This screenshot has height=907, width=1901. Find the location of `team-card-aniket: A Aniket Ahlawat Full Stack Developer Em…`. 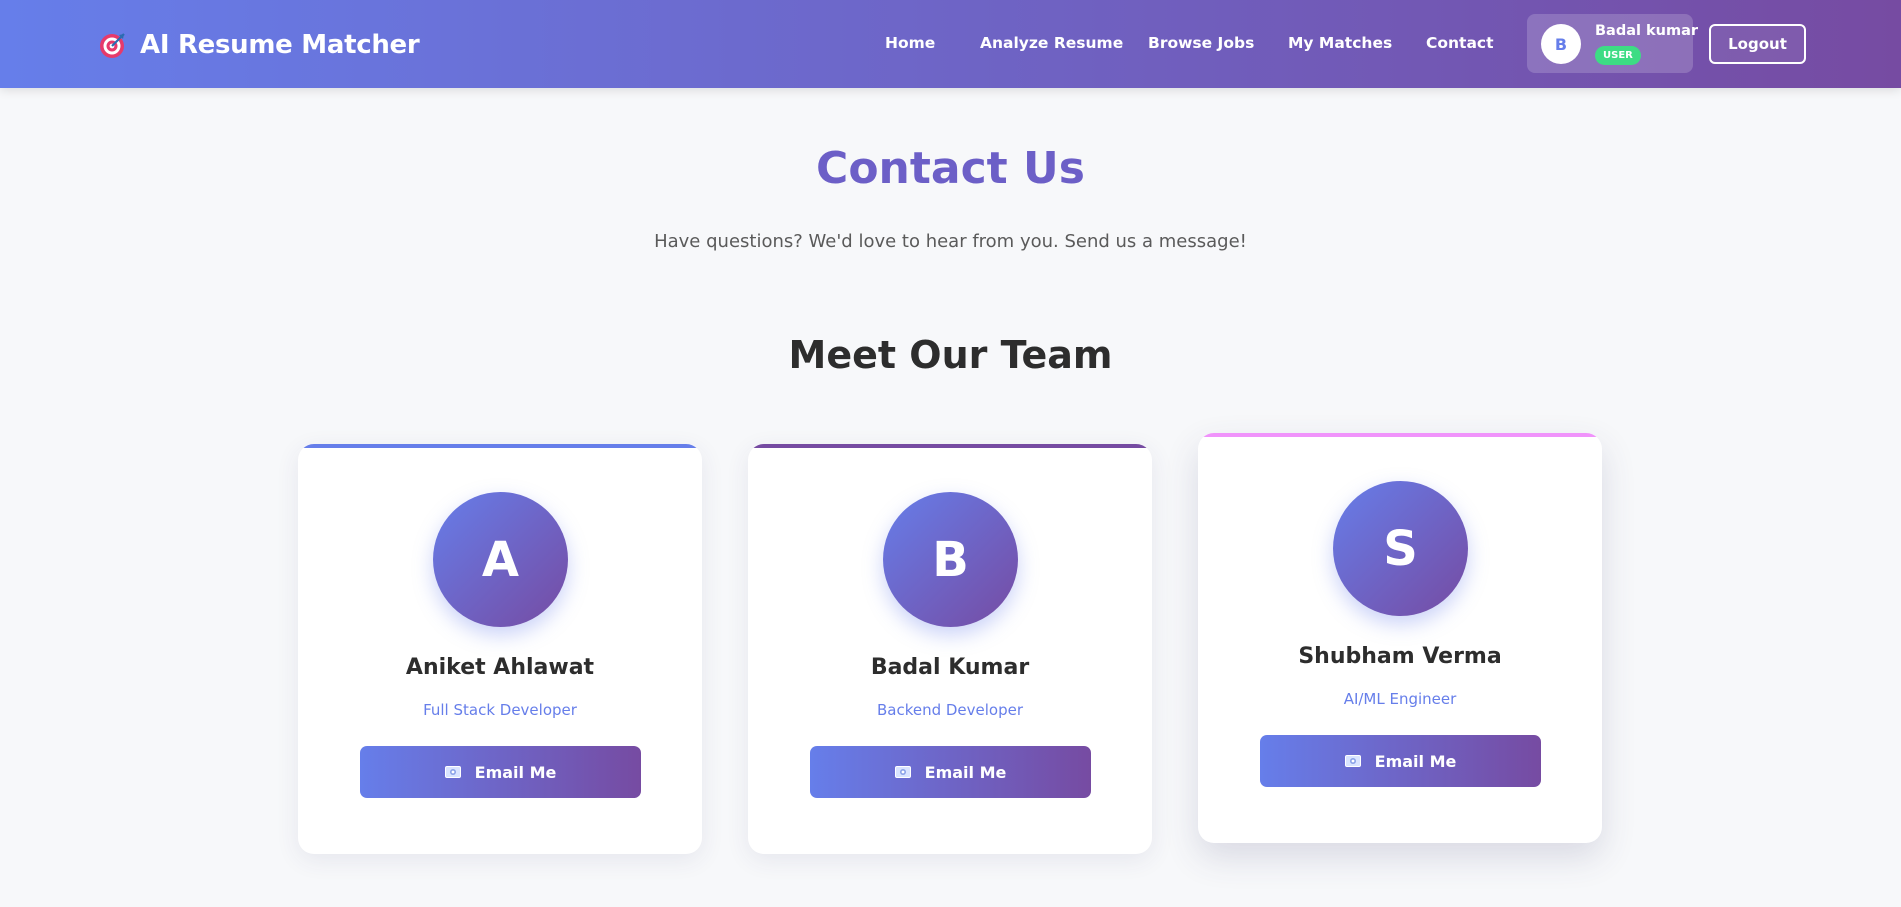

team-card-aniket: A Aniket Ahlawat Full Stack Developer Em… is located at coordinates (500, 649).